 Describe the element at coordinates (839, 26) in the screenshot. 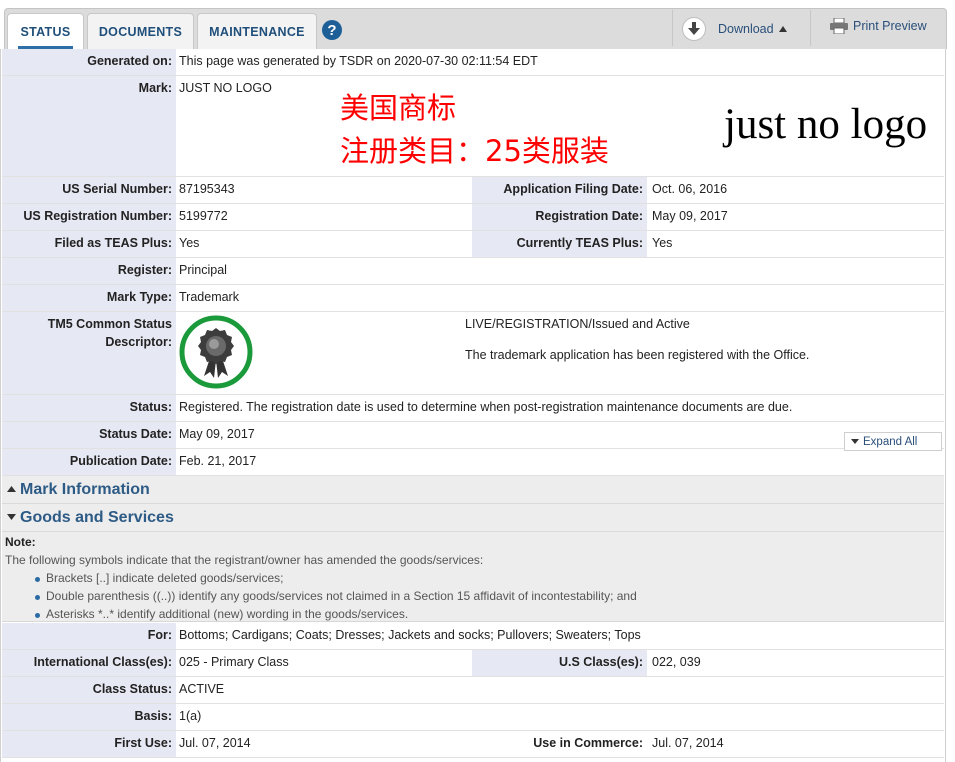

I see `printer-icon` at that location.